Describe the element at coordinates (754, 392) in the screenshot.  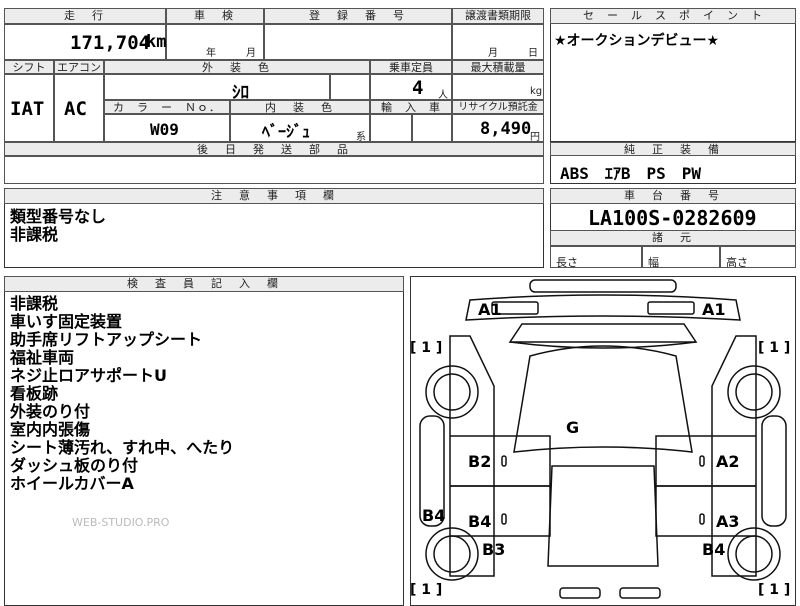
I see `wheel-front-right-hub` at that location.